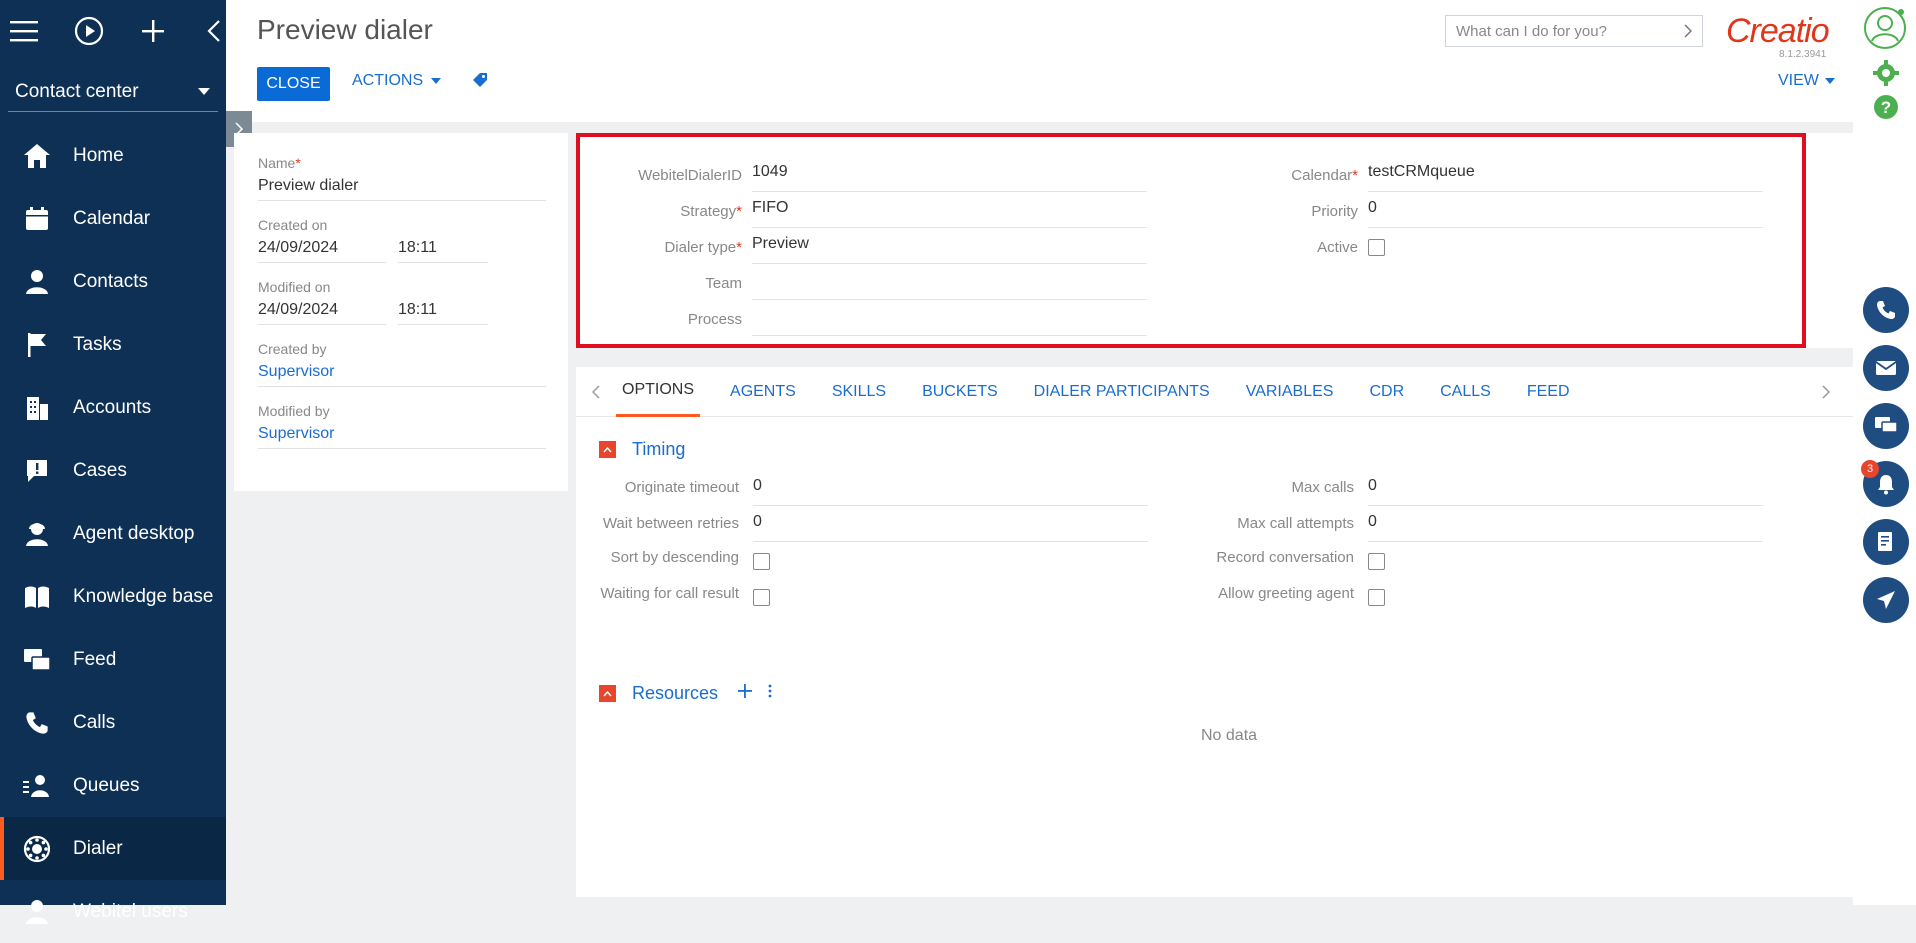 This screenshot has width=1916, height=943. Describe the element at coordinates (1565, 489) in the screenshot. I see `max-calls-input: 0` at that location.